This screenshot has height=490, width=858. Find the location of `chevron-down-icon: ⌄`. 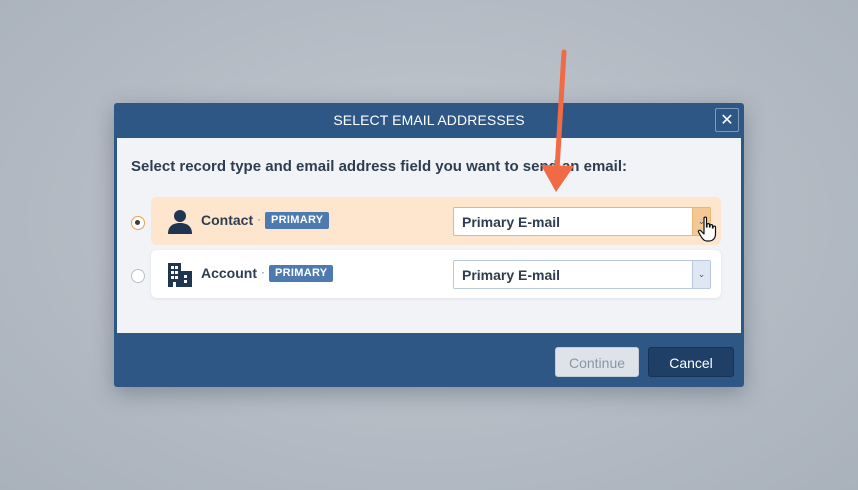

chevron-down-icon: ⌄ is located at coordinates (701, 274).